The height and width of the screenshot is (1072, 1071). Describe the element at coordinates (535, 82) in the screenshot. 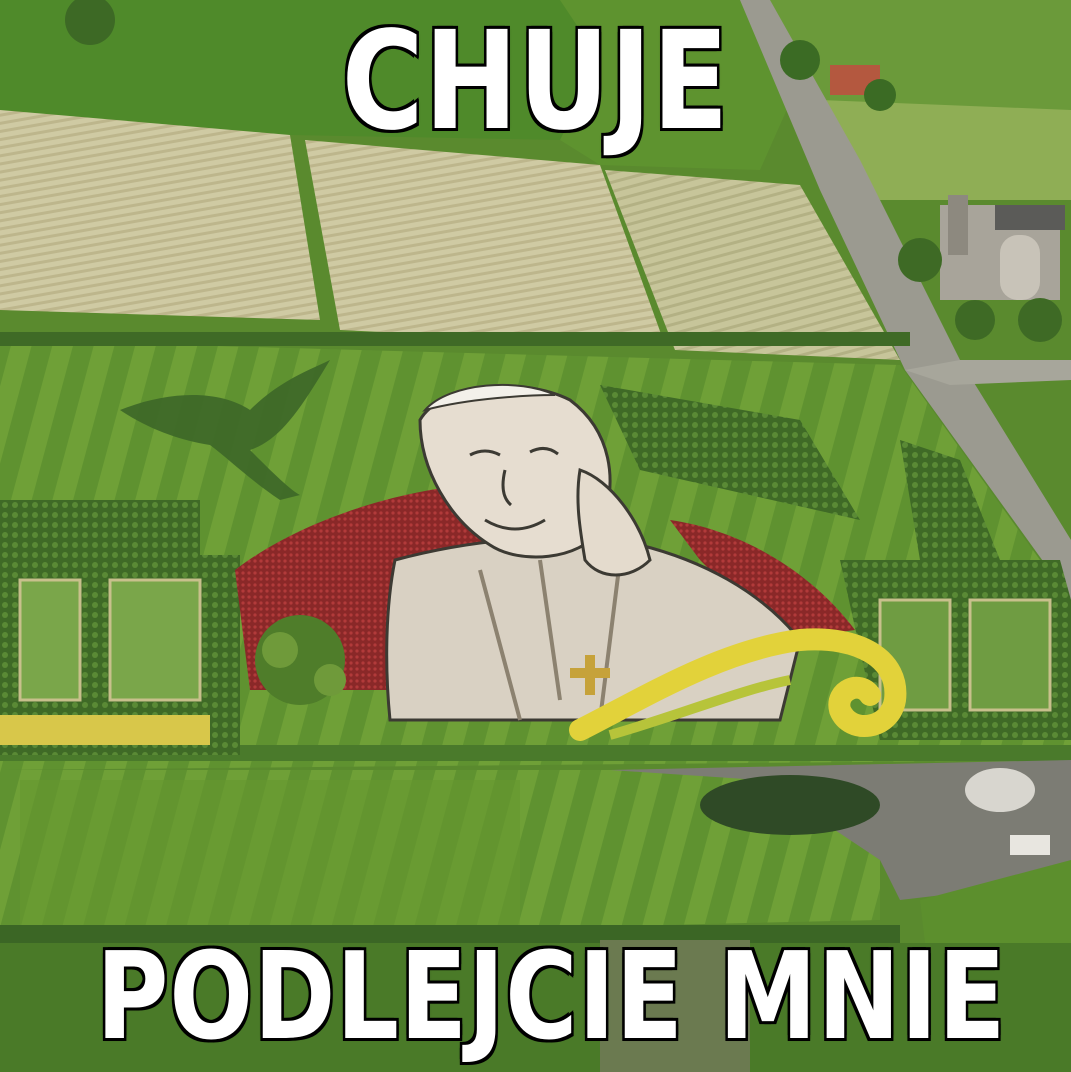

I see `meme-top-caption: CHUJE` at that location.